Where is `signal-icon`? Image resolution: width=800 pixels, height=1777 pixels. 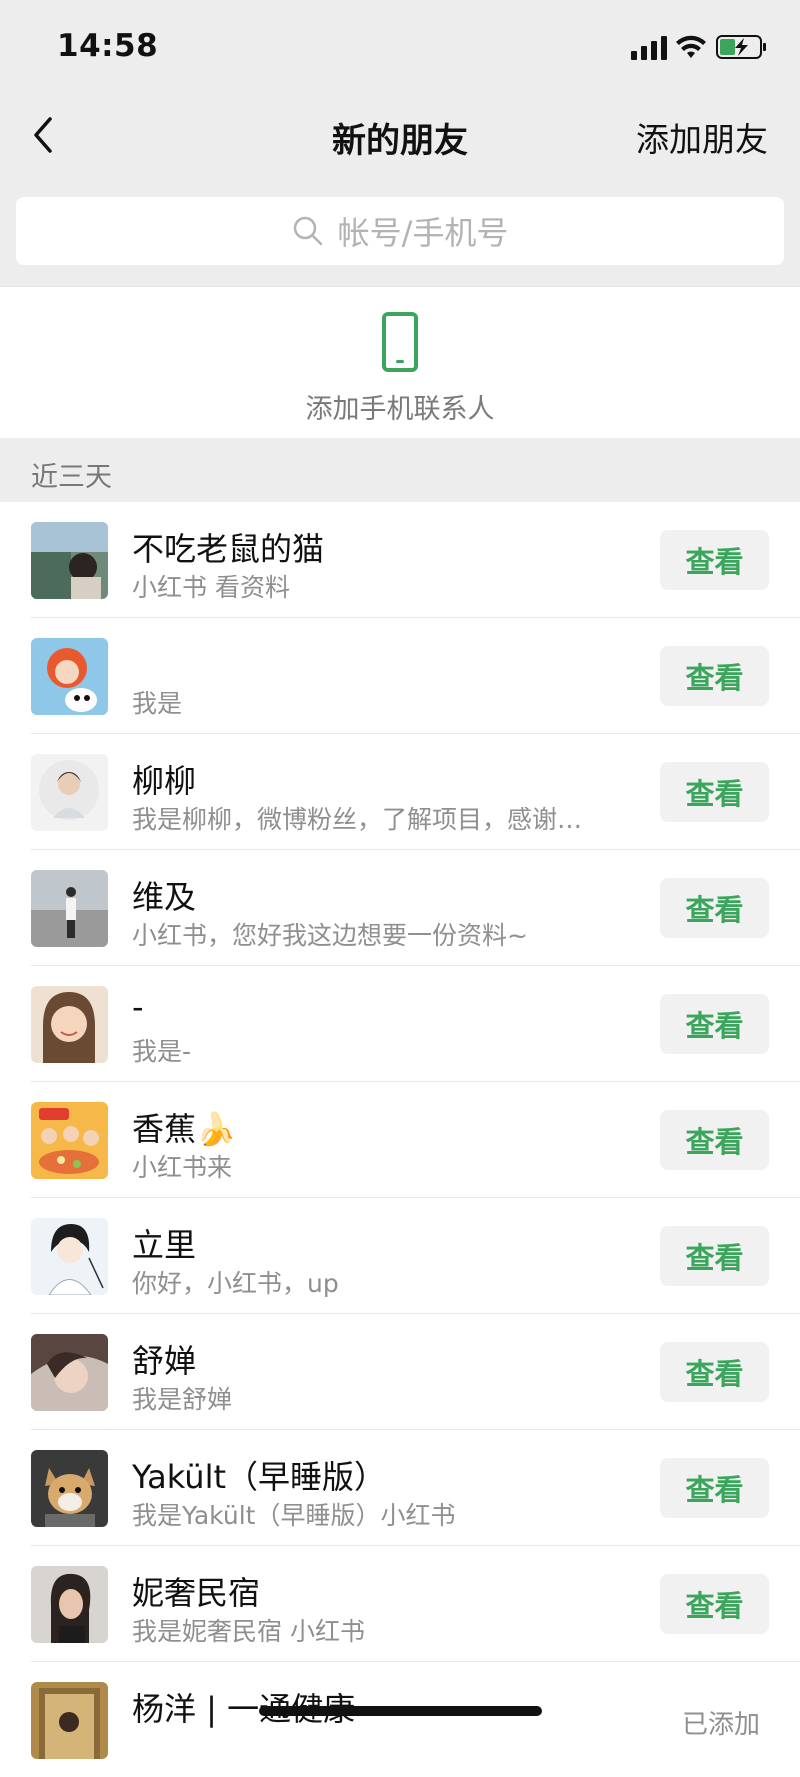
signal-icon is located at coordinates (649, 48).